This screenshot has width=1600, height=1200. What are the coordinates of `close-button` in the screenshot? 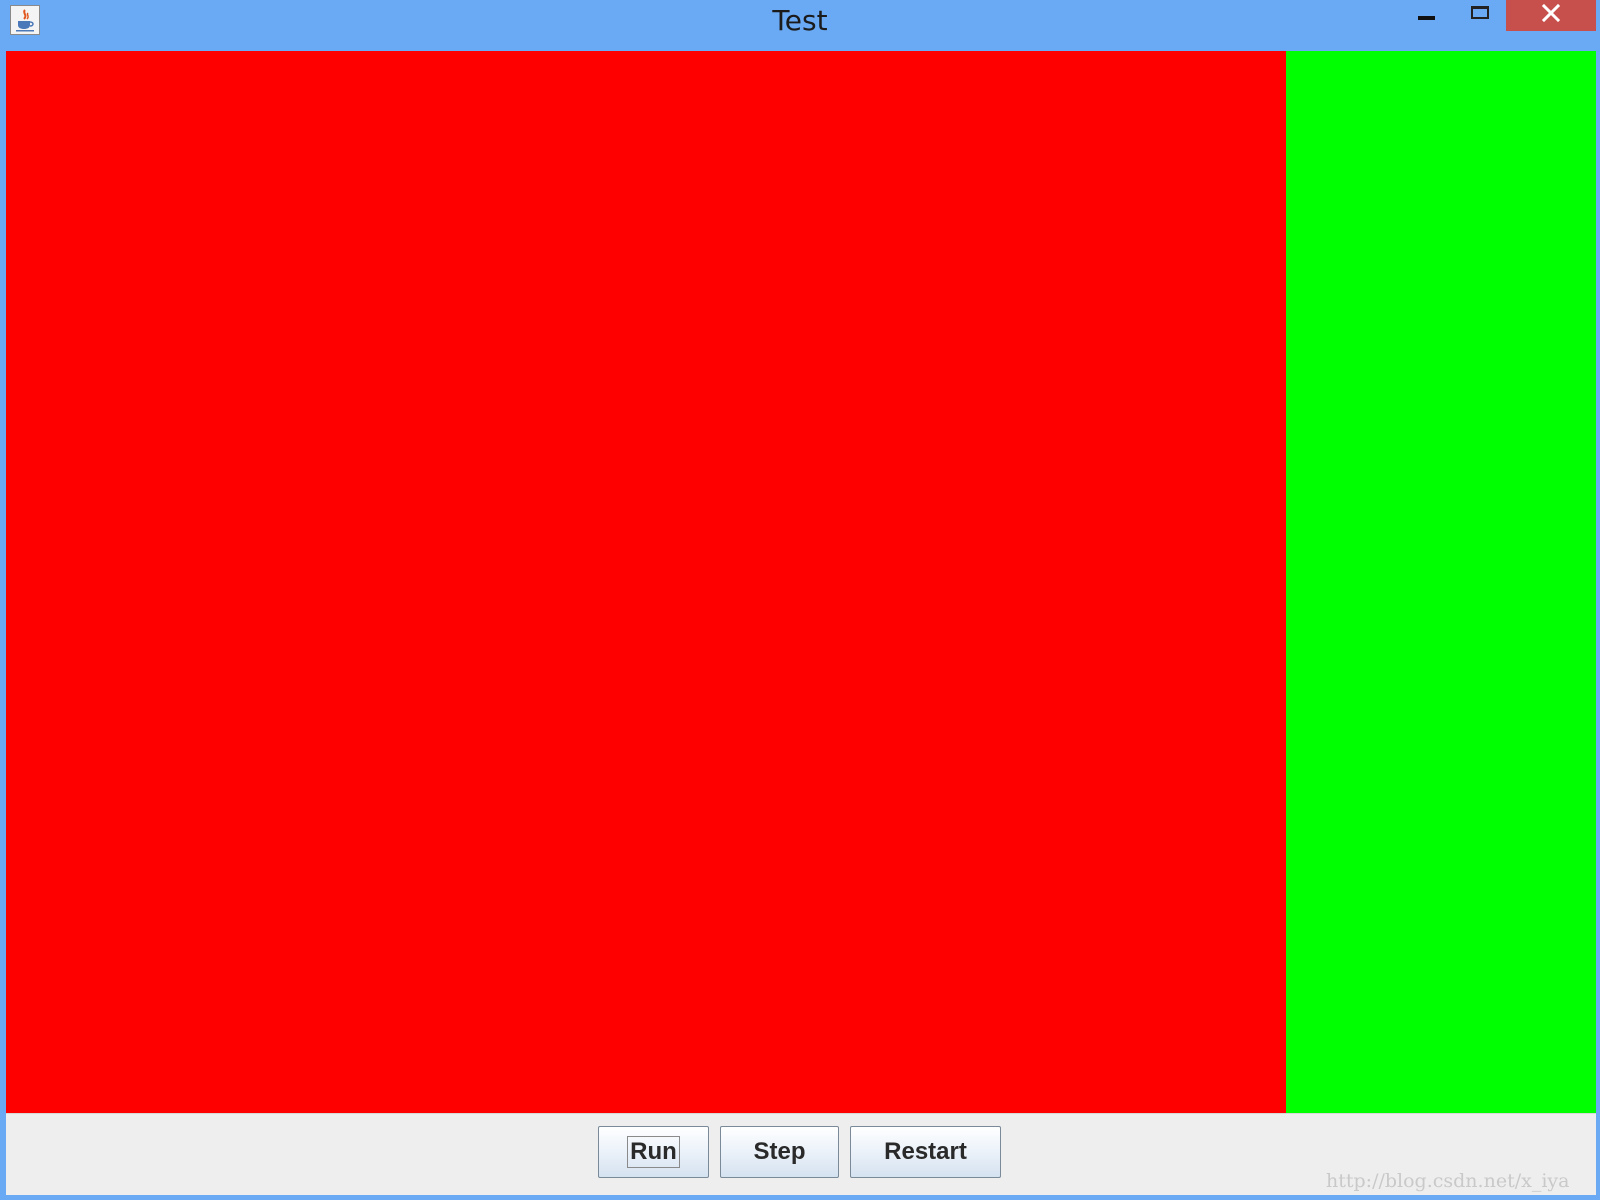 It's located at (1551, 15).